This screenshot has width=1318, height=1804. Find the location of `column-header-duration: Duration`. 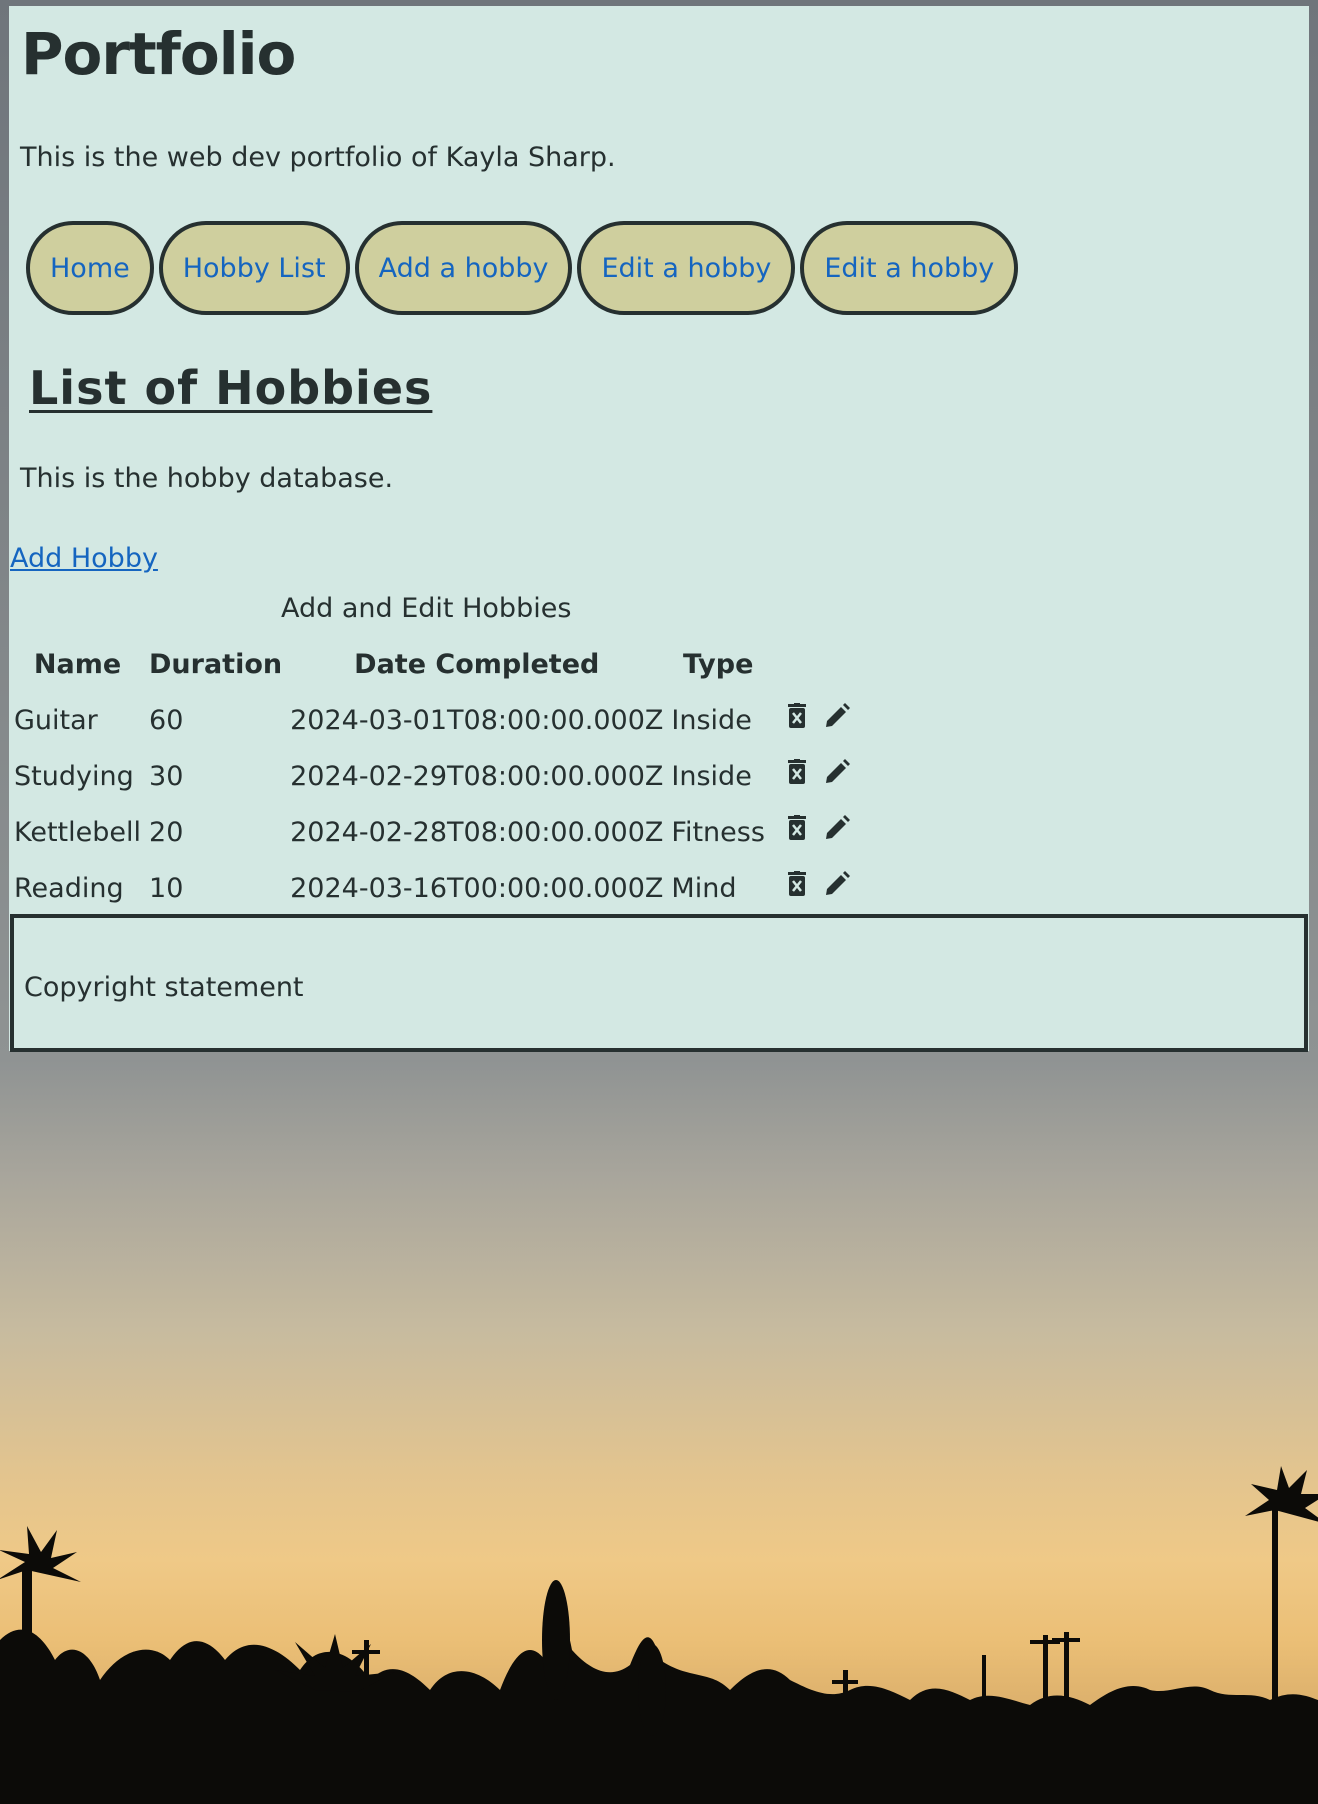

column-header-duration: Duration is located at coordinates (216, 664).